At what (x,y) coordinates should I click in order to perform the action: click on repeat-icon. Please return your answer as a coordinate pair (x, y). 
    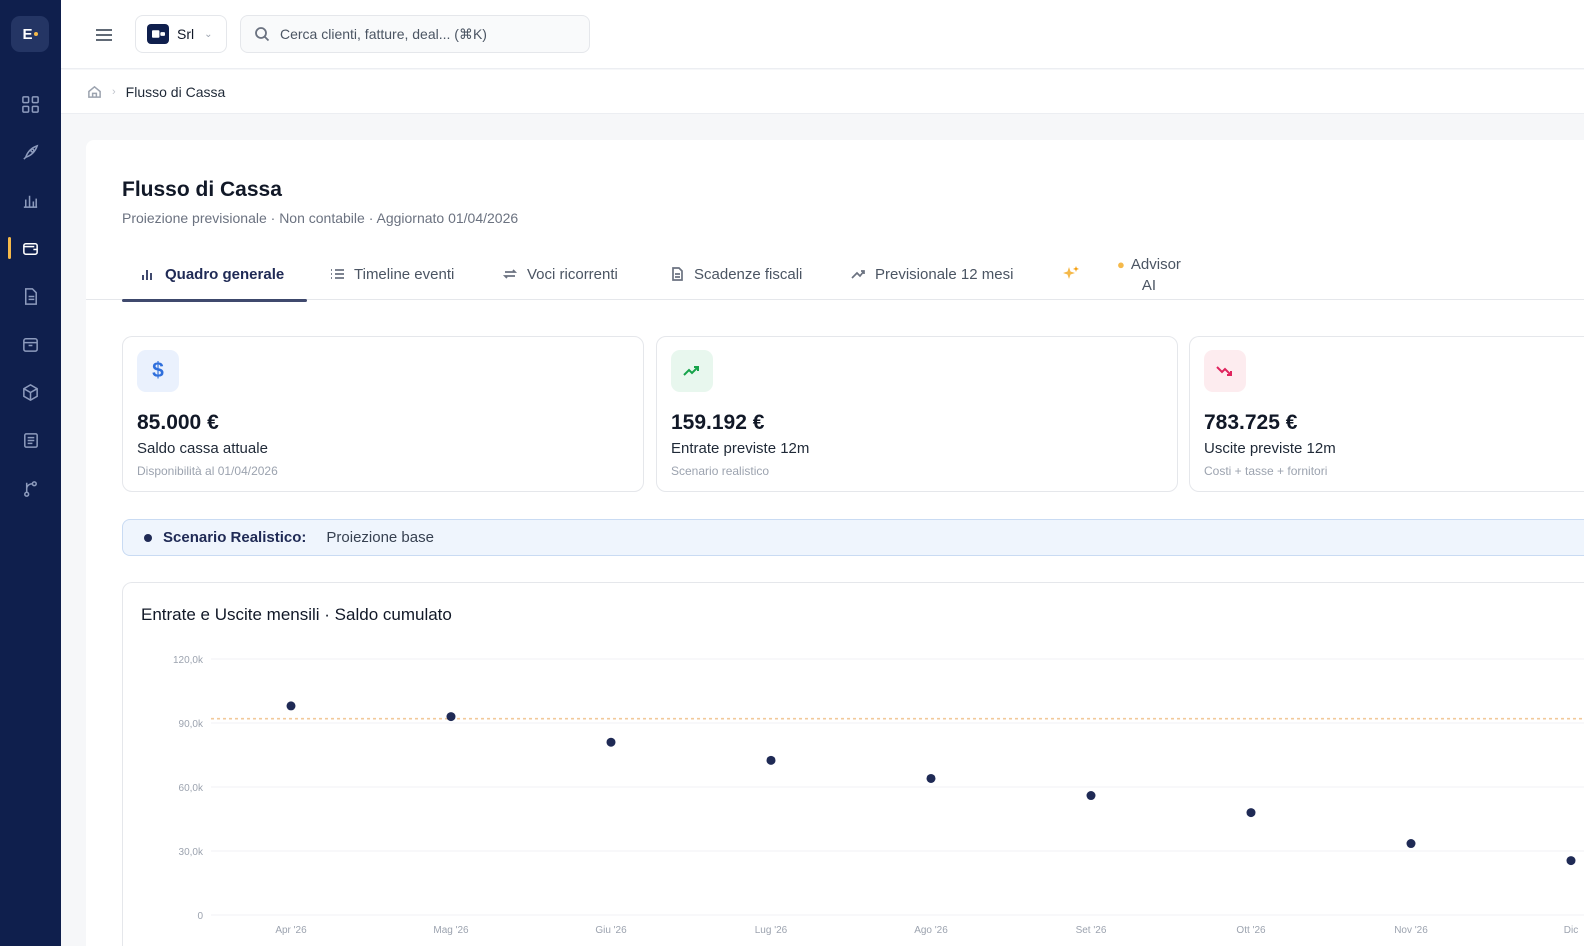
    Looking at the image, I should click on (510, 274).